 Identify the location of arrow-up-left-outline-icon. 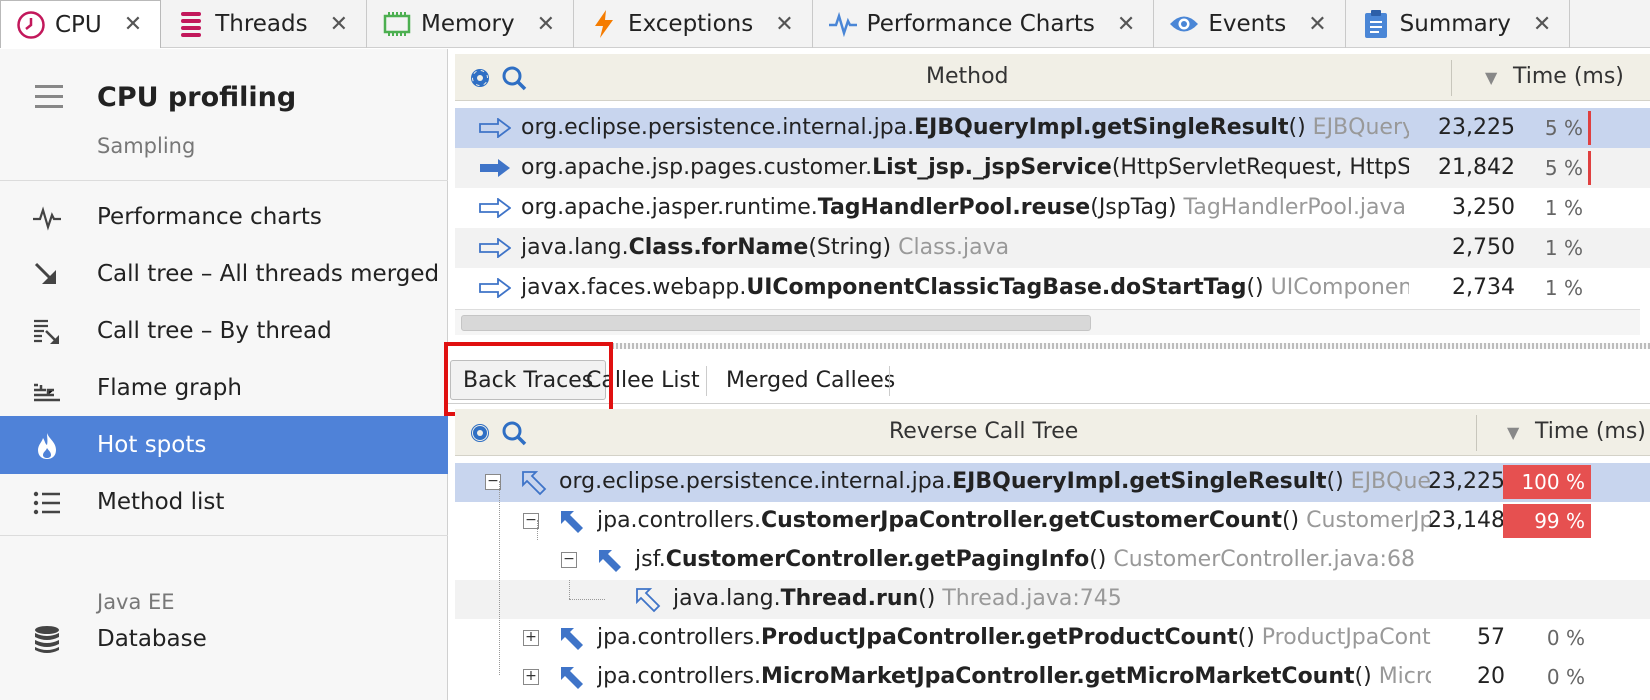
(534, 486).